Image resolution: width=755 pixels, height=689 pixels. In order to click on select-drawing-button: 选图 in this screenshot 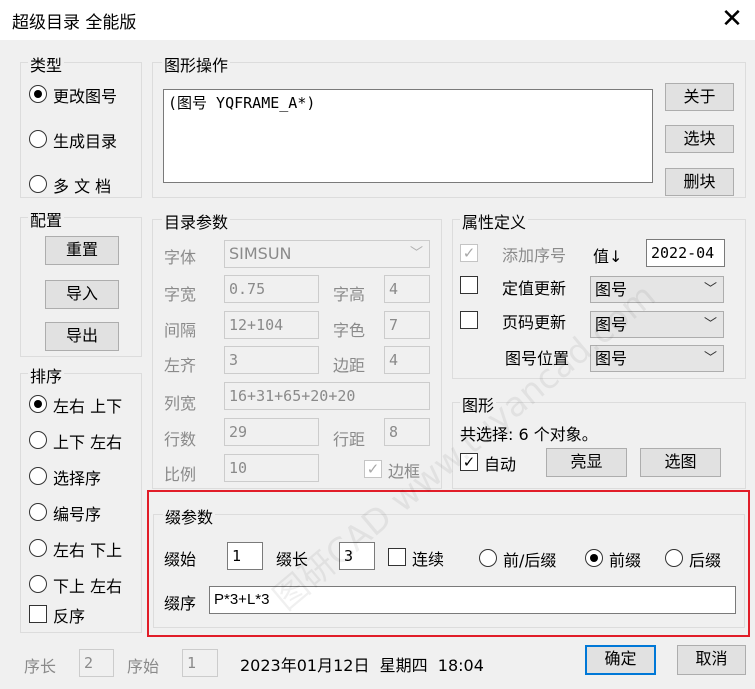, I will do `click(680, 462)`.